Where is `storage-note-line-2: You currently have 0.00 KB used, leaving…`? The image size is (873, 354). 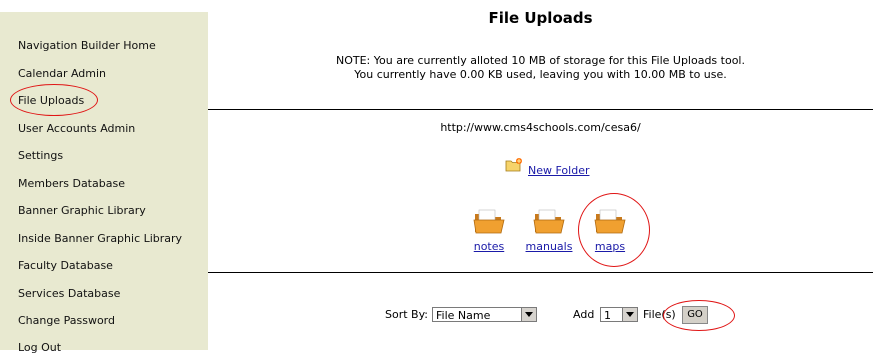 storage-note-line-2: You currently have 0.00 KB used, leaving… is located at coordinates (540, 74).